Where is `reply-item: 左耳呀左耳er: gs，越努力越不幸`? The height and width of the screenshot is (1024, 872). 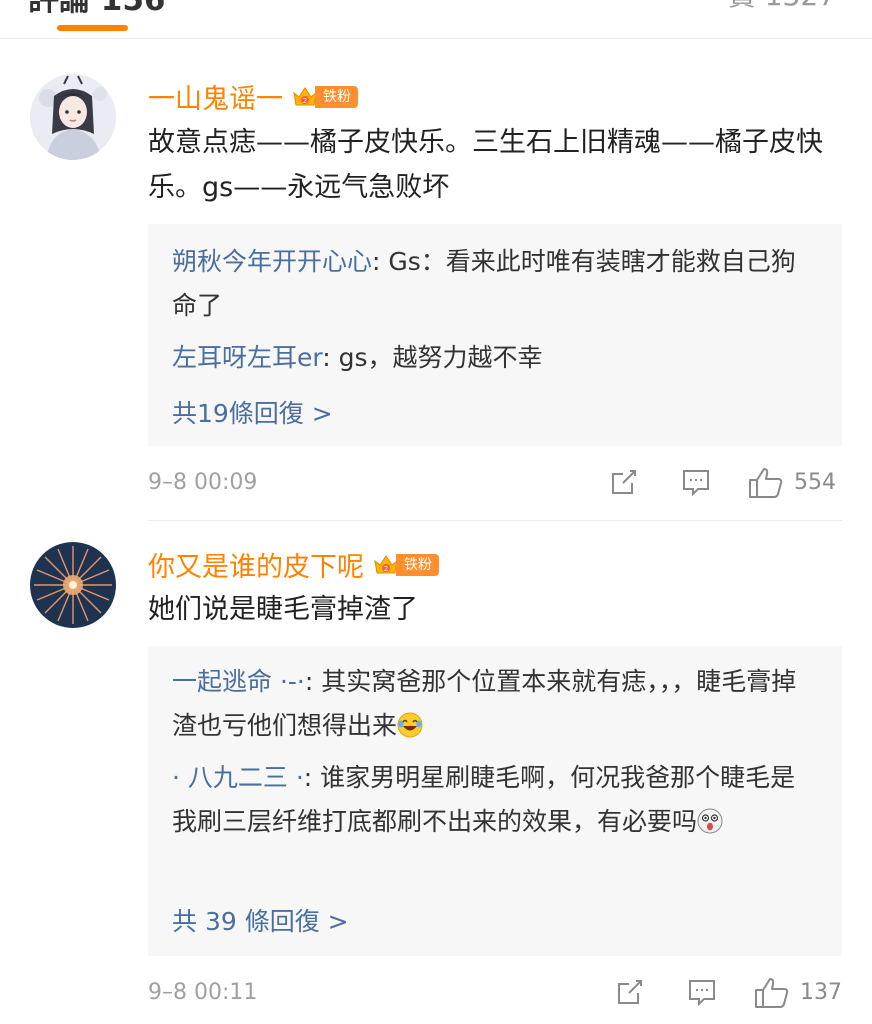 reply-item: 左耳呀左耳er: gs，越努力越不幸 is located at coordinates (493, 358).